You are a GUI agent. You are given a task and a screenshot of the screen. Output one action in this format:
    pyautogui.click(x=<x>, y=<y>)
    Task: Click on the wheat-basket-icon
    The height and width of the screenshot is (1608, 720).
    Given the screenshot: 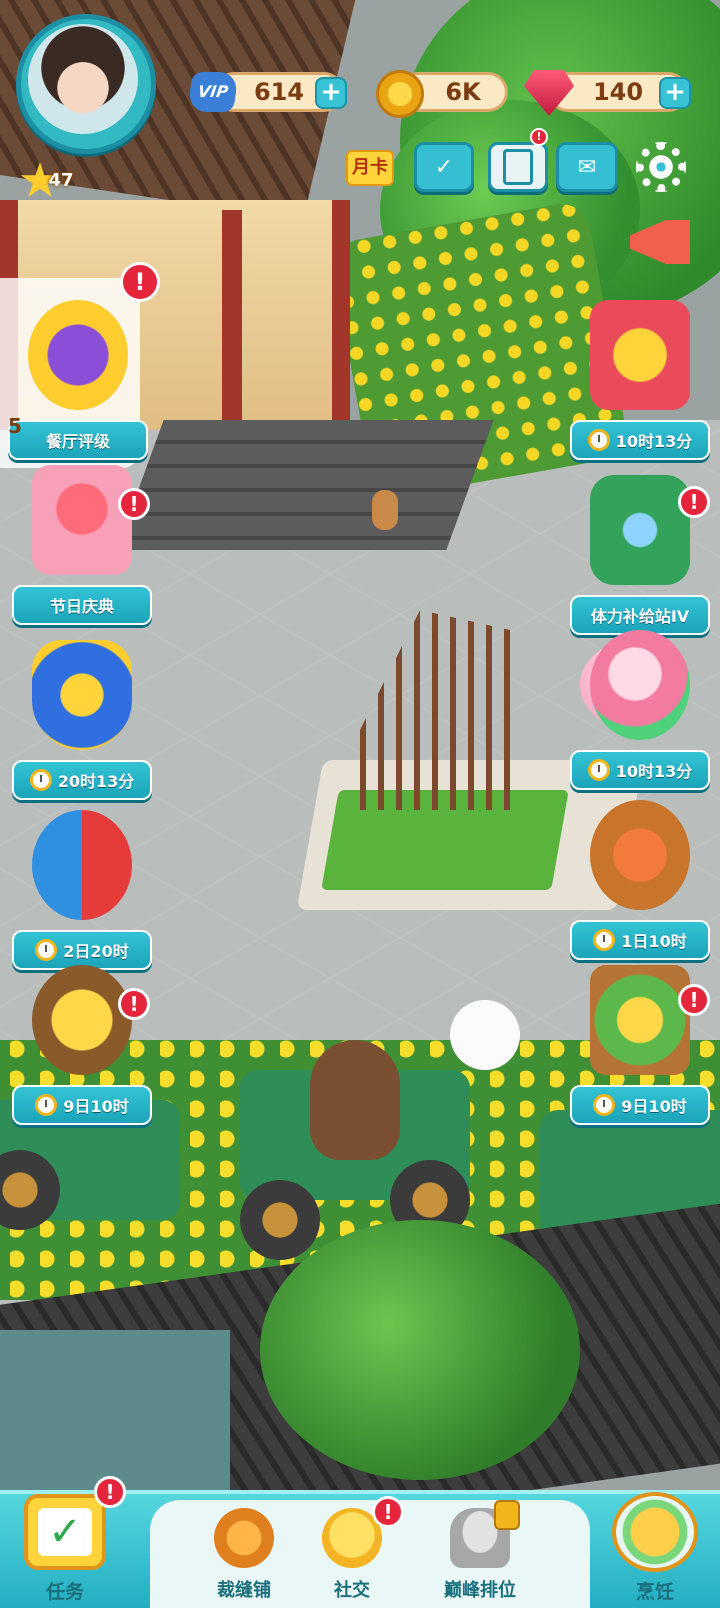 What is the action you would take?
    pyautogui.click(x=82, y=1020)
    